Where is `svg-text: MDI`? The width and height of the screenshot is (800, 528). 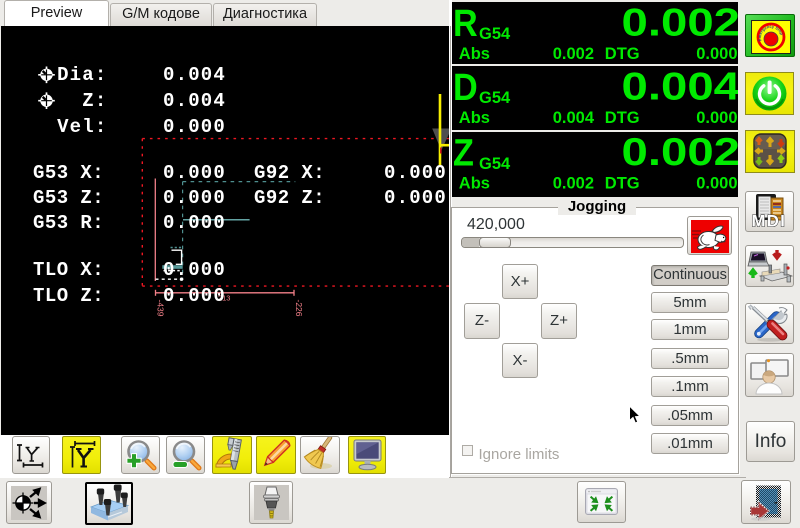 svg-text: MDI is located at coordinates (769, 222).